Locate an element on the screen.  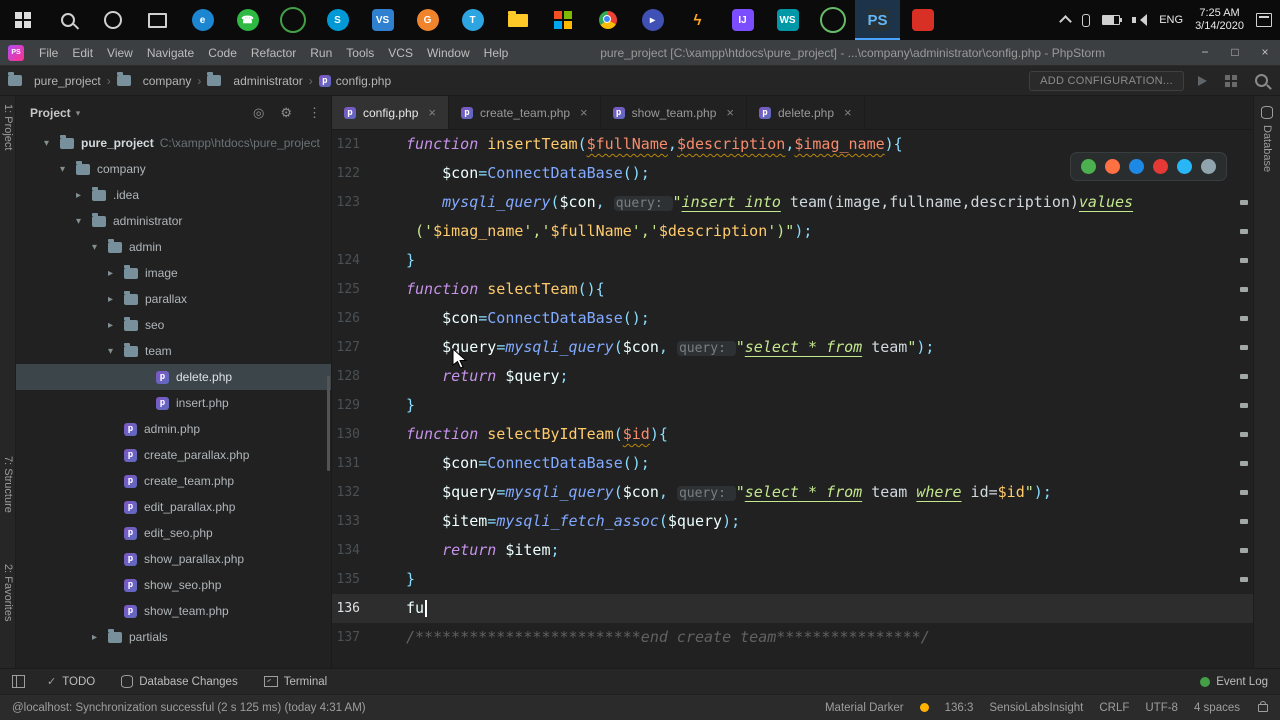
menu-item-help: Help is located at coordinates (496, 53).